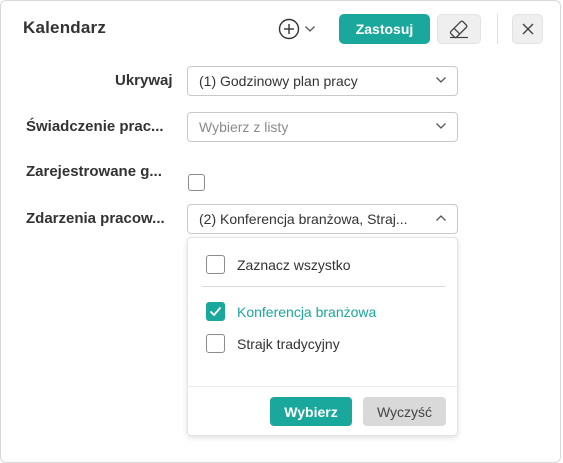 The width and height of the screenshot is (563, 463). What do you see at coordinates (497, 29) in the screenshot?
I see `header-divider` at bounding box center [497, 29].